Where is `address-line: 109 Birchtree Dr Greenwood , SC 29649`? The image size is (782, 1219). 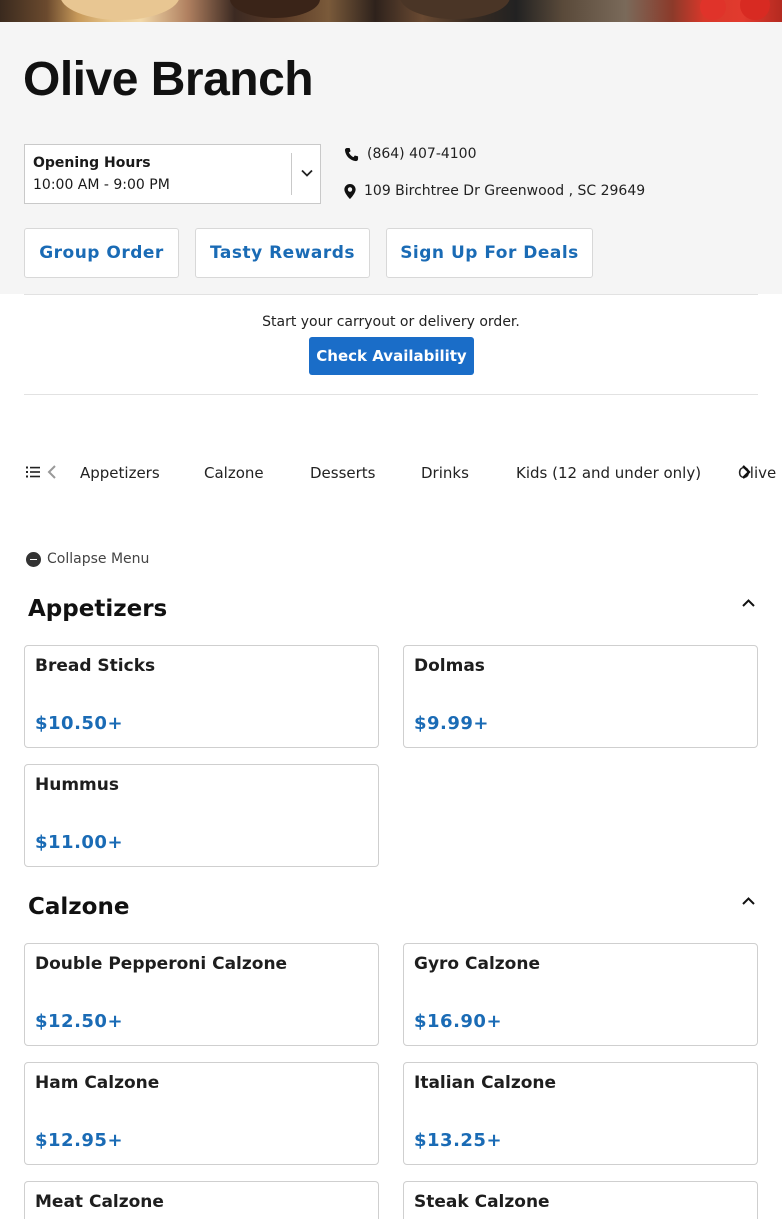
address-line: 109 Birchtree Dr Greenwood , SC 29649 is located at coordinates (494, 191).